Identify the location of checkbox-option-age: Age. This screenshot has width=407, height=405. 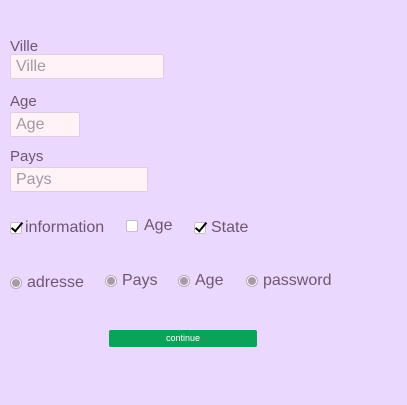
(149, 226).